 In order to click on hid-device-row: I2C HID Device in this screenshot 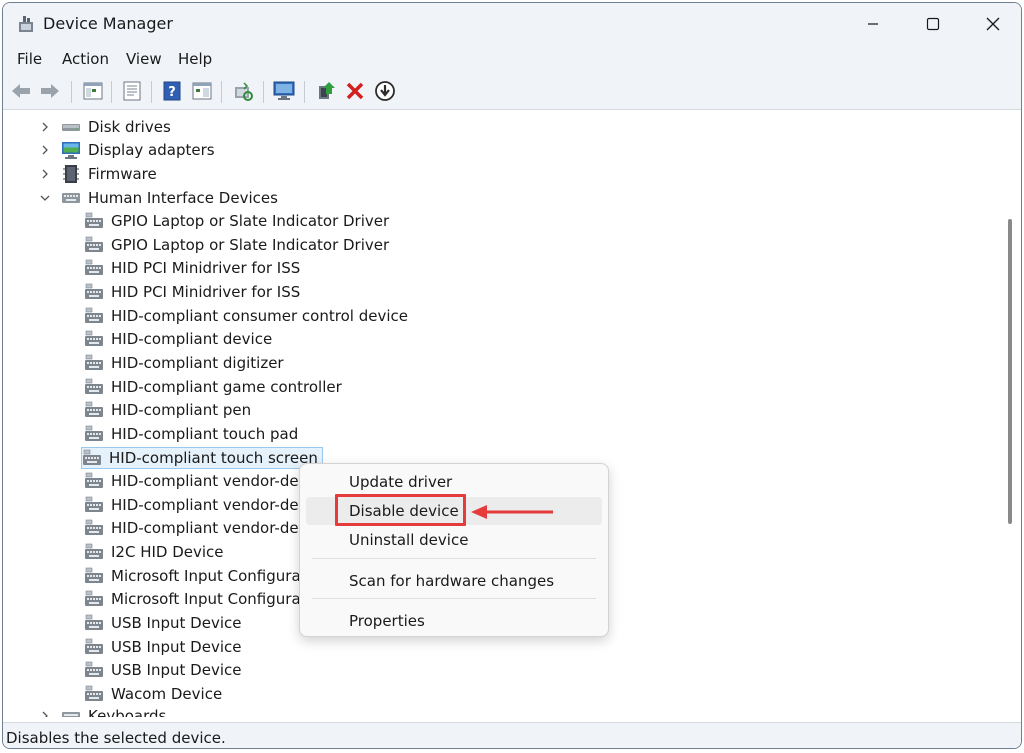, I will do `click(154, 552)`.